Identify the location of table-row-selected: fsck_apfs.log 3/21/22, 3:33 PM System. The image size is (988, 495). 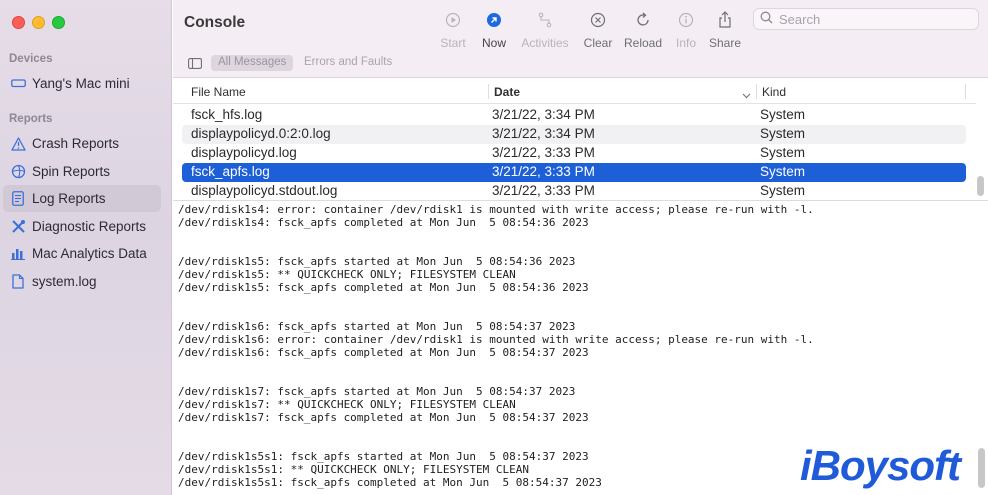
(574, 172).